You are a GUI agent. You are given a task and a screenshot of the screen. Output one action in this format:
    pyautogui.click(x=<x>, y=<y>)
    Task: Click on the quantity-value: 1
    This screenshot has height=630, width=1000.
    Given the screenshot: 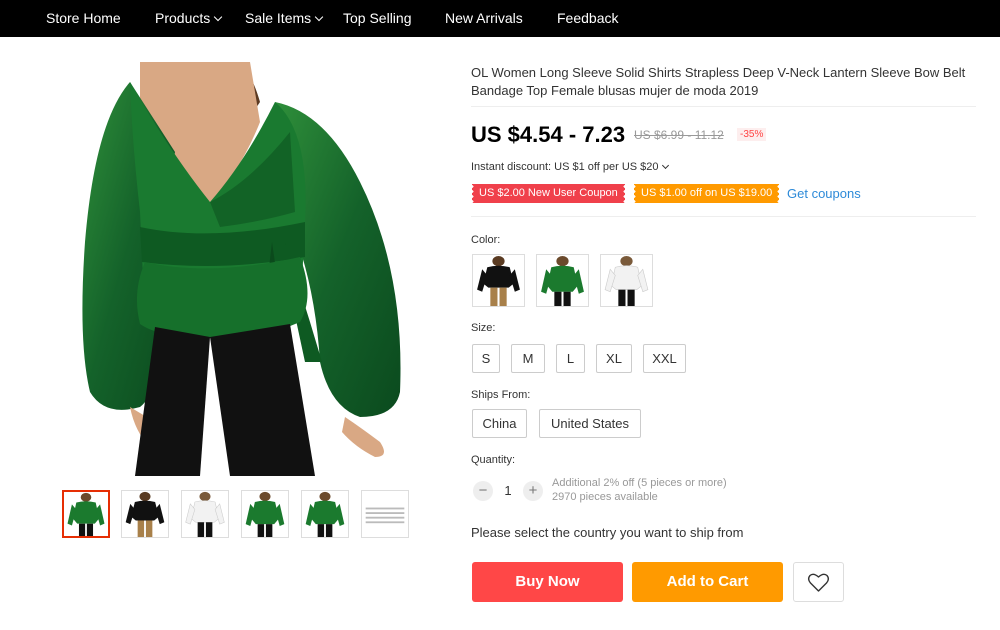 What is the action you would take?
    pyautogui.click(x=508, y=490)
    